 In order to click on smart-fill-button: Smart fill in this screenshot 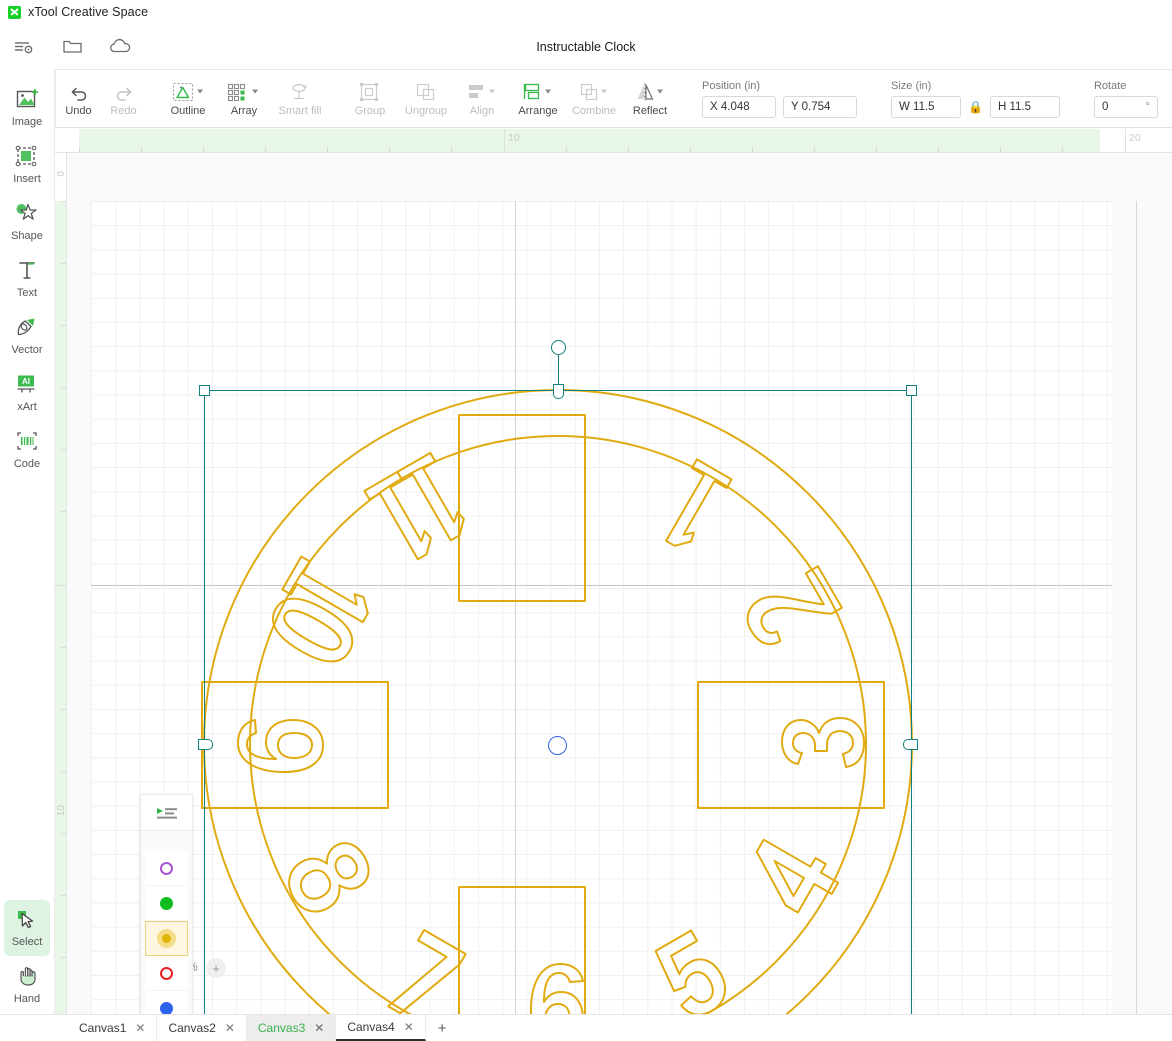, I will do `click(300, 98)`.